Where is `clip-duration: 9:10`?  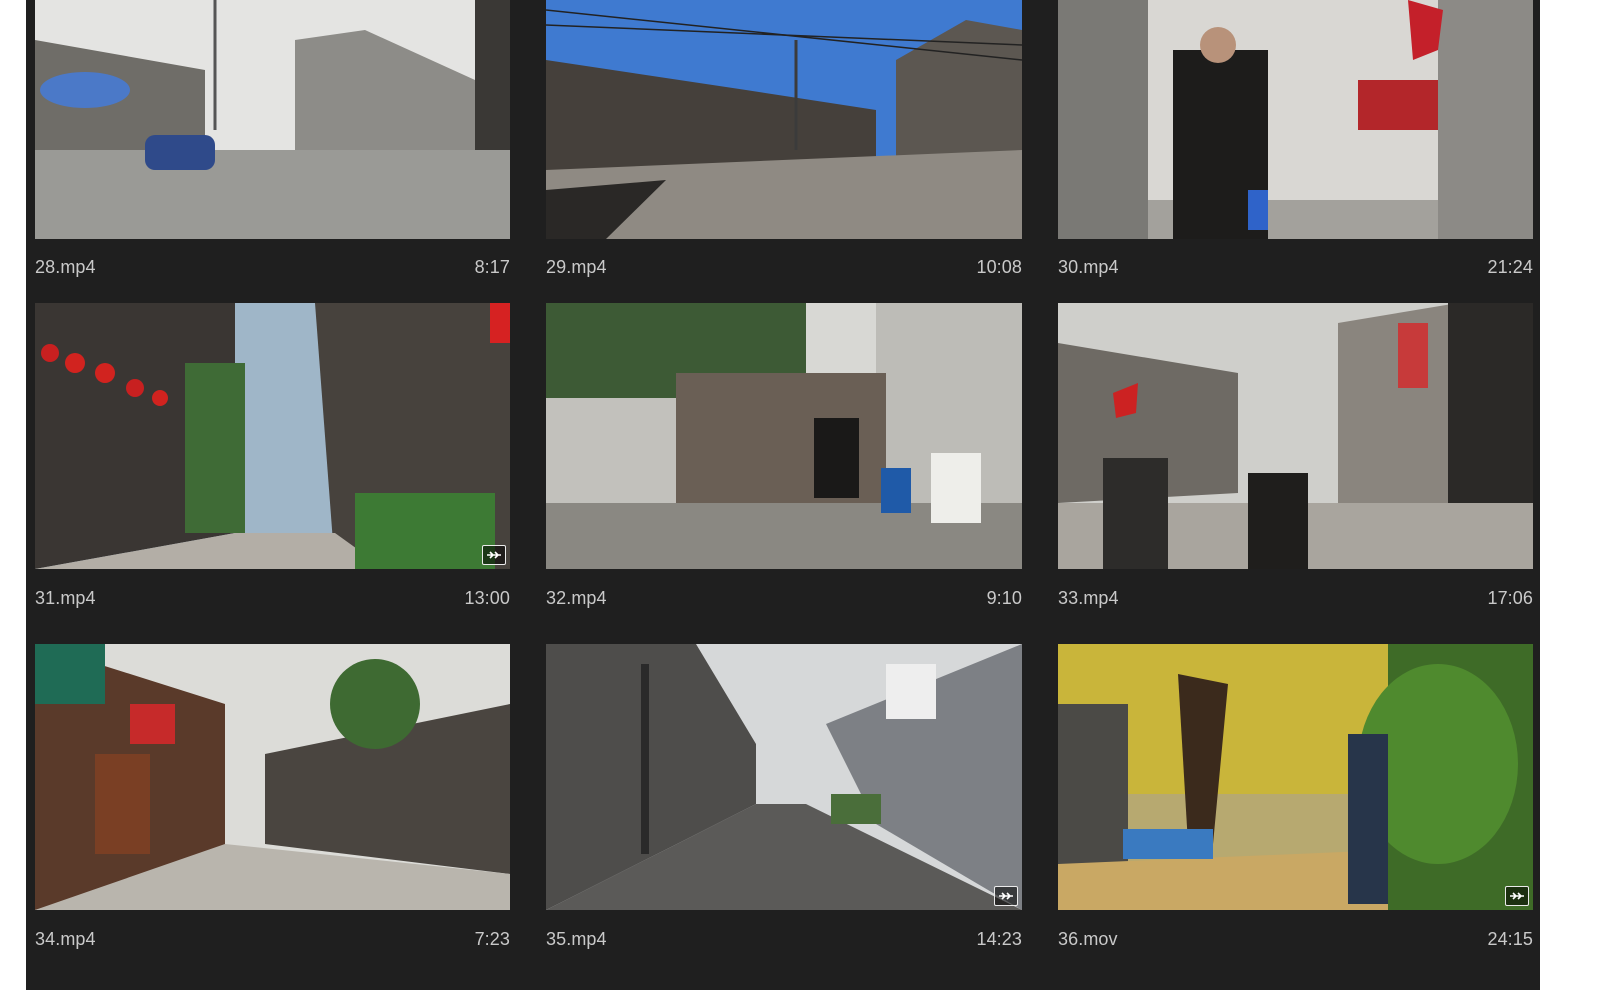
clip-duration: 9:10 is located at coordinates (1004, 598).